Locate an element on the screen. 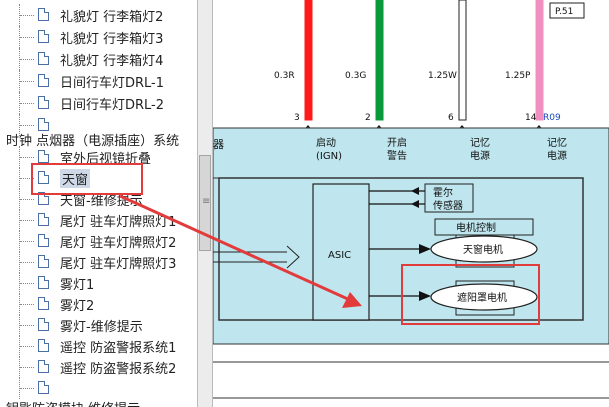  annotation-arrow-head is located at coordinates (352, 300).